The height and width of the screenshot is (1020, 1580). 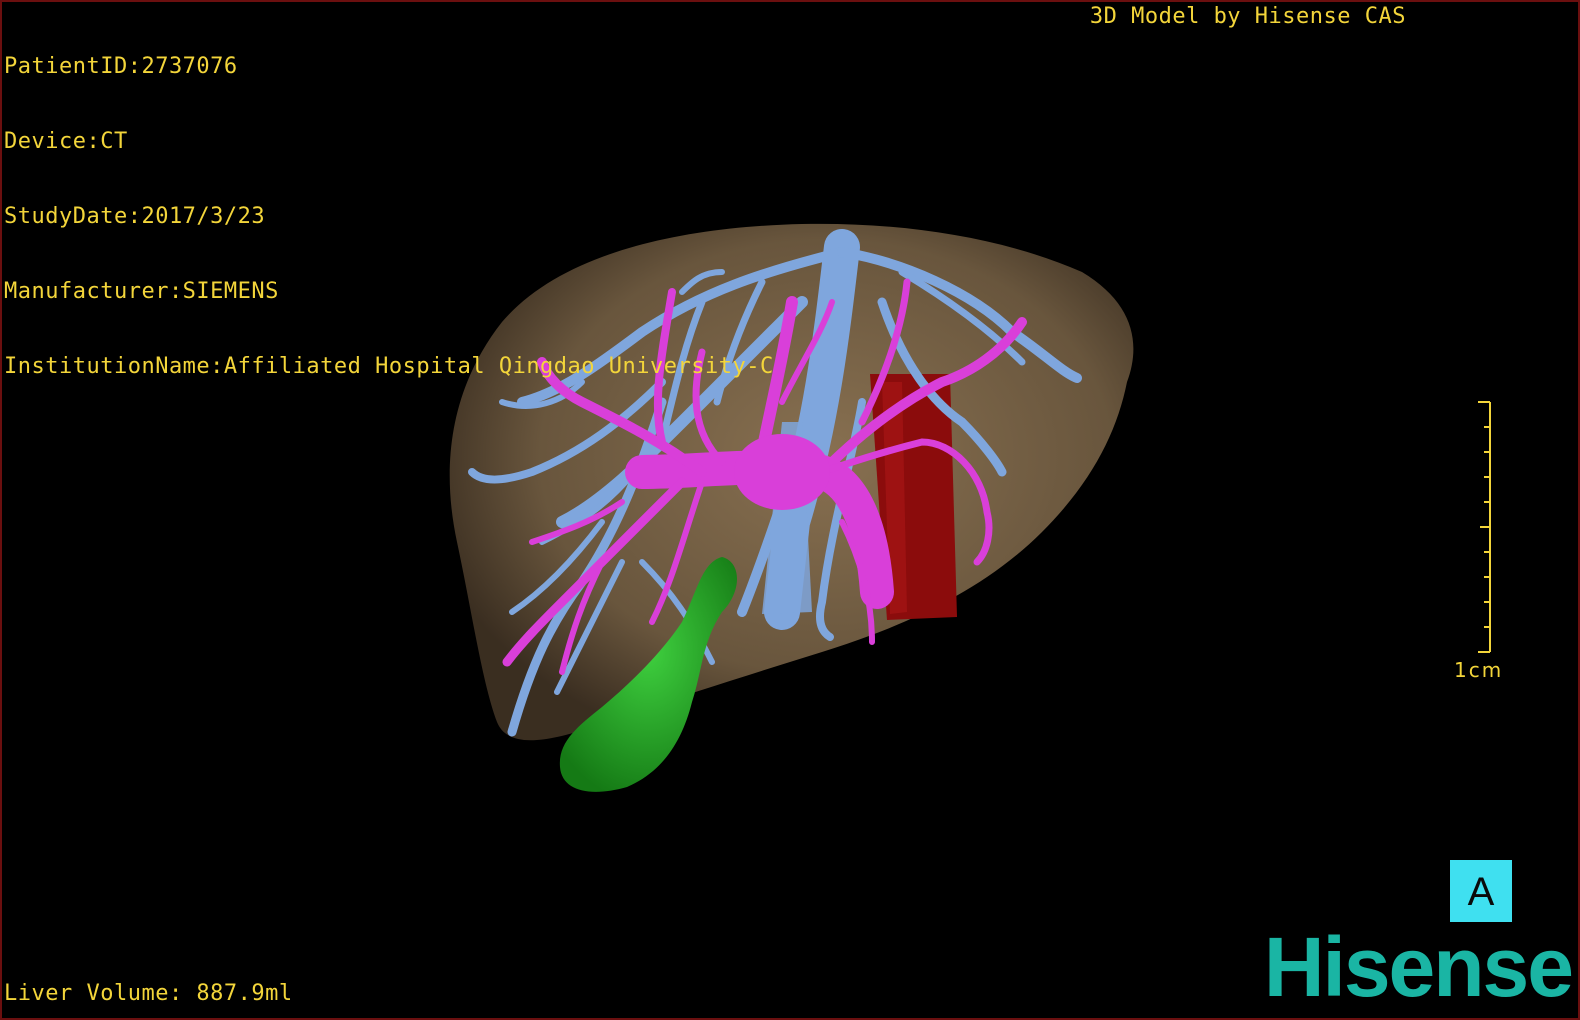 What do you see at coordinates (1484, 527) in the screenshot?
I see `scale-bar` at bounding box center [1484, 527].